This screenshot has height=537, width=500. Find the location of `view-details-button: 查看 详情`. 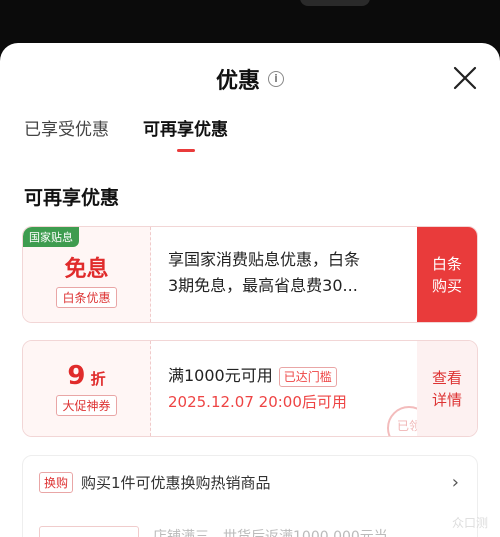

view-details-button: 查看 详情 is located at coordinates (447, 388).